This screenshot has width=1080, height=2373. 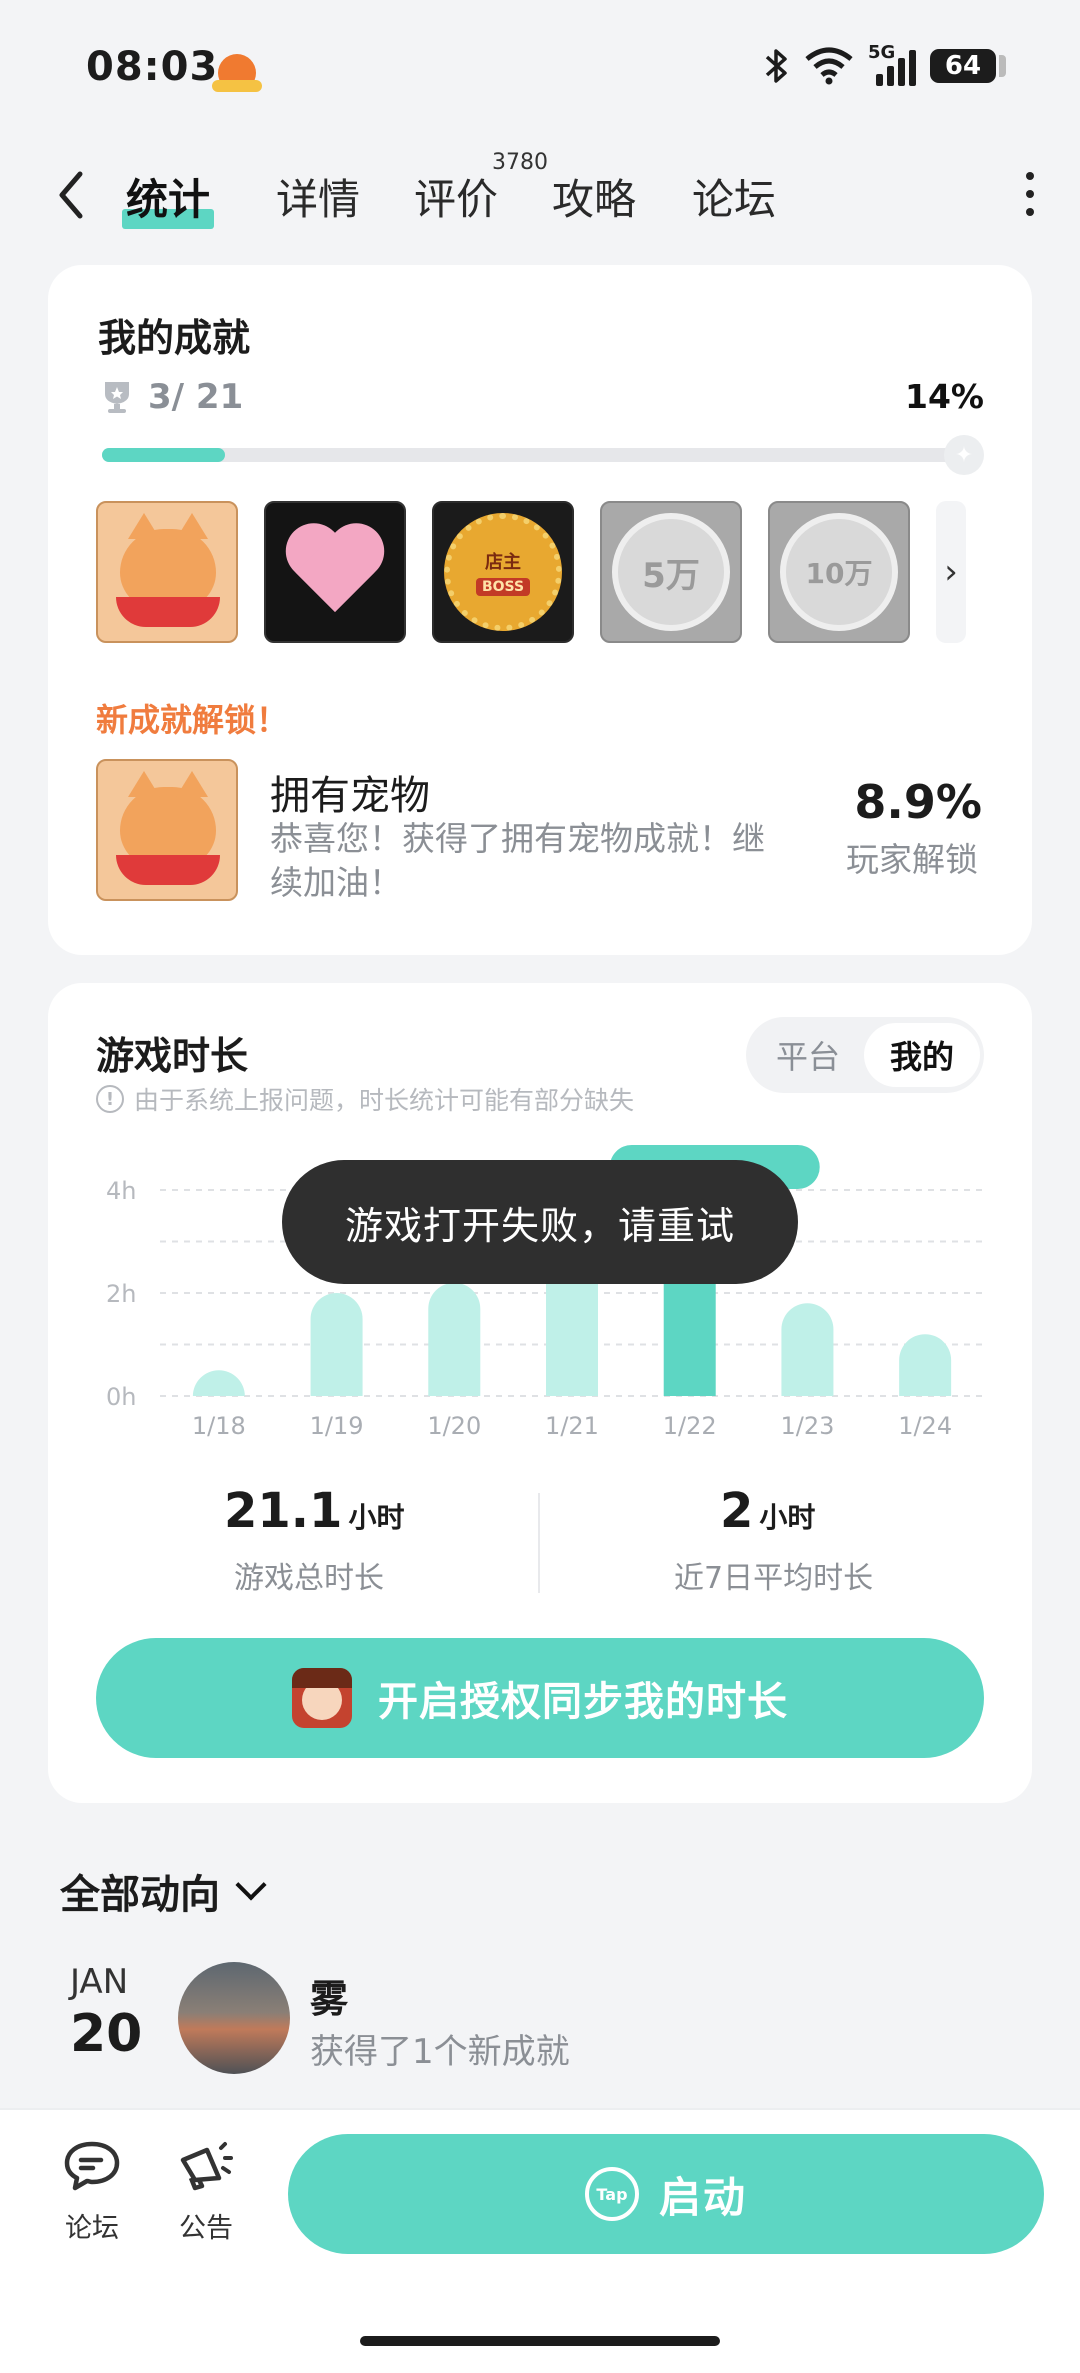 I want to click on x-tick-label: 1/22, so click(x=690, y=1426).